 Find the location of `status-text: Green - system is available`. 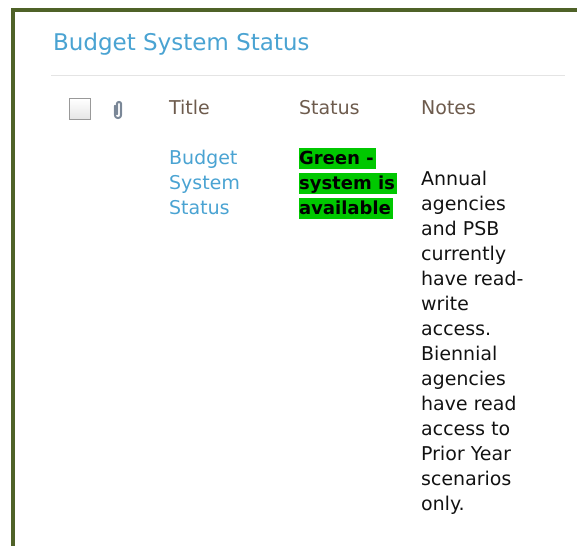

status-text: Green - system is available is located at coordinates (348, 184).